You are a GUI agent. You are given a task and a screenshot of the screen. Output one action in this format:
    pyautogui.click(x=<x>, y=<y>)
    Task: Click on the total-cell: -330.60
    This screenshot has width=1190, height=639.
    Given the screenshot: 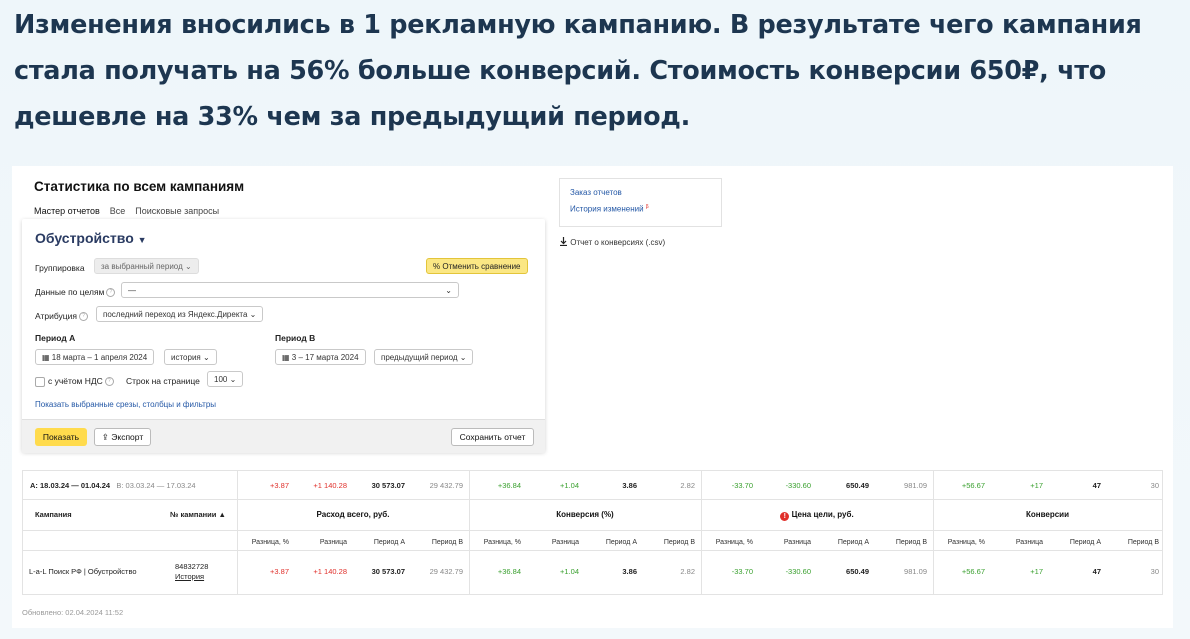 What is the action you would take?
    pyautogui.click(x=798, y=485)
    